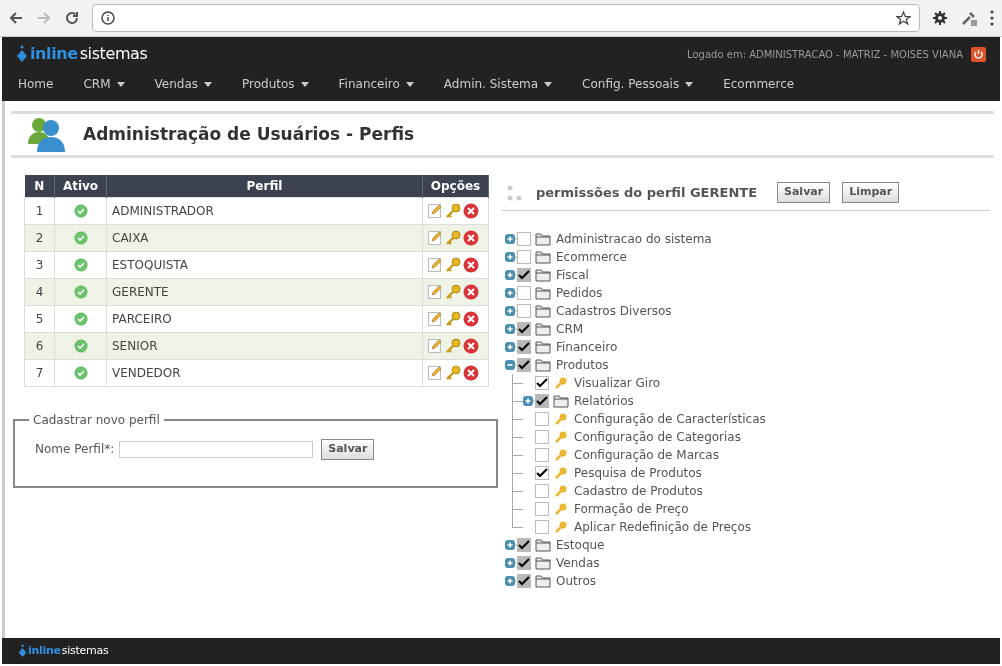 This screenshot has width=1002, height=666. Describe the element at coordinates (638, 473) in the screenshot. I see `tree-item-label: Pesquisa de Produtos` at that location.